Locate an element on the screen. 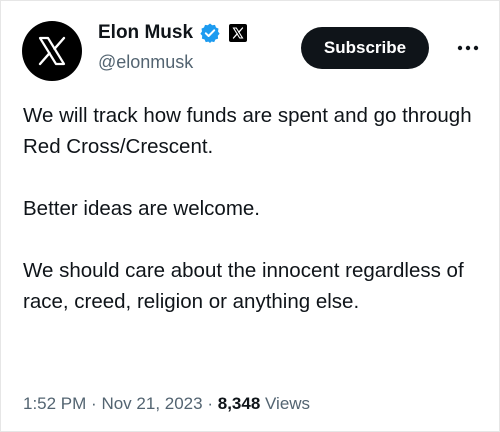  author-name-row: Elon Musk is located at coordinates (173, 33).